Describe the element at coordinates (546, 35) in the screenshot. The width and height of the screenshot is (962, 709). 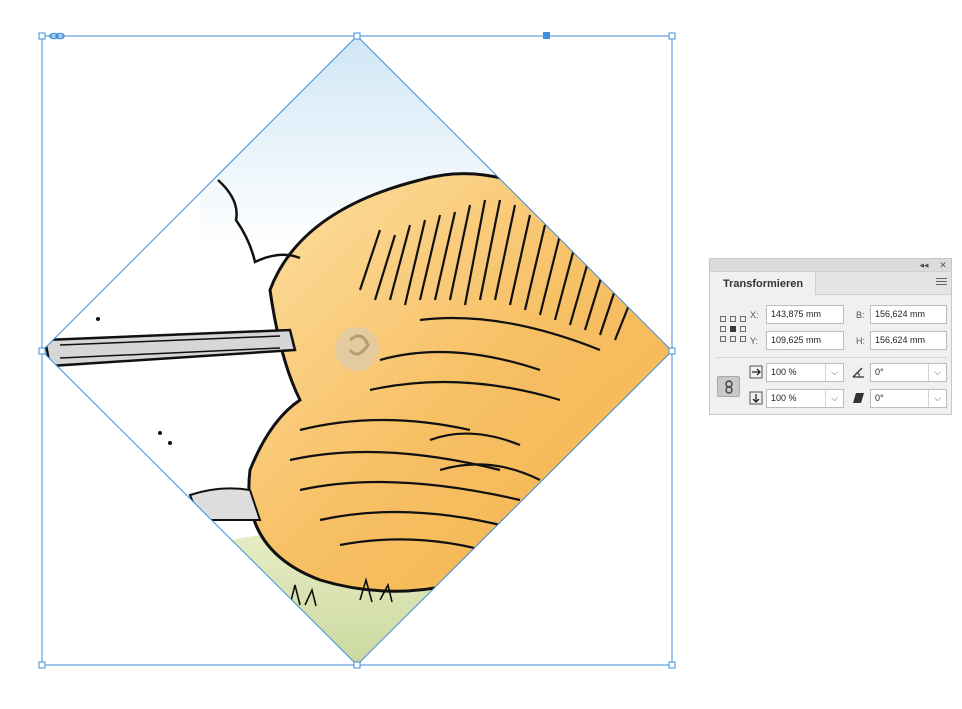
I see `content-grabber-handle` at that location.